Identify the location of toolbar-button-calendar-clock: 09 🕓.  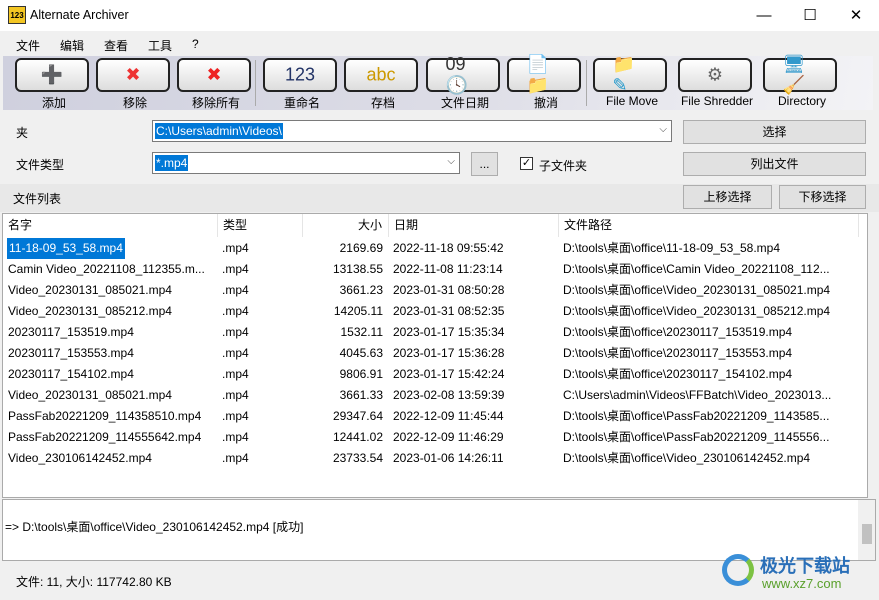
(463, 74).